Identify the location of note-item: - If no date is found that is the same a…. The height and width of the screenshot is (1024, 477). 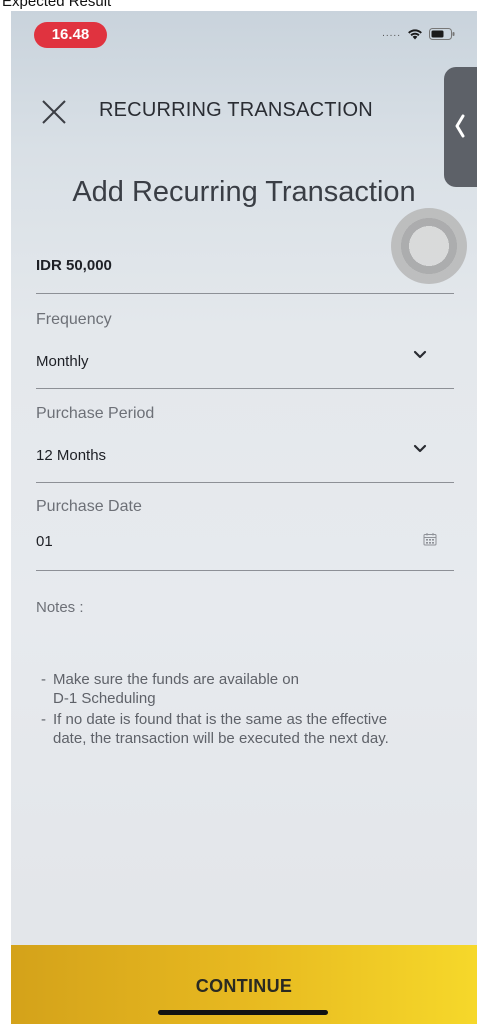
(215, 729).